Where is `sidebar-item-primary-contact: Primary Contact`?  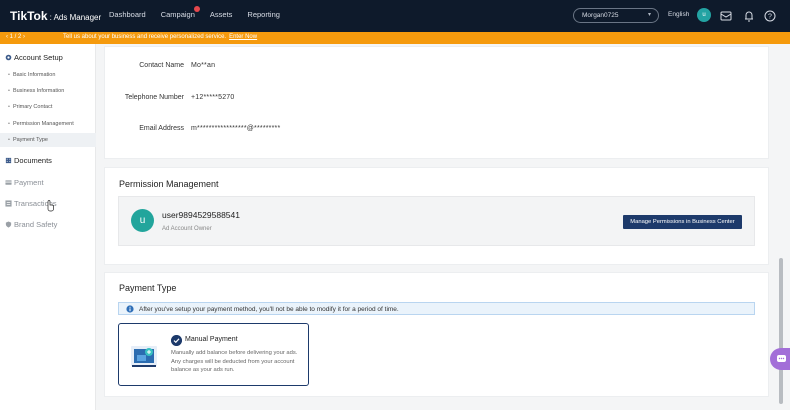
sidebar-item-primary-contact: Primary Contact is located at coordinates (30, 107).